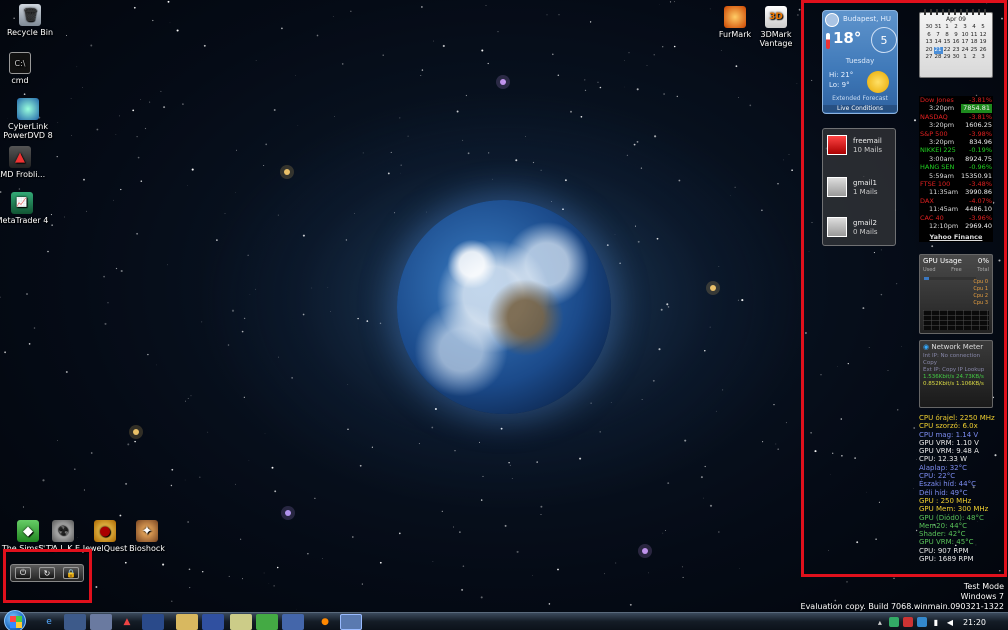 The height and width of the screenshot is (630, 1008). What do you see at coordinates (983, 36) in the screenshot?
I see `calendar-day: 12` at bounding box center [983, 36].